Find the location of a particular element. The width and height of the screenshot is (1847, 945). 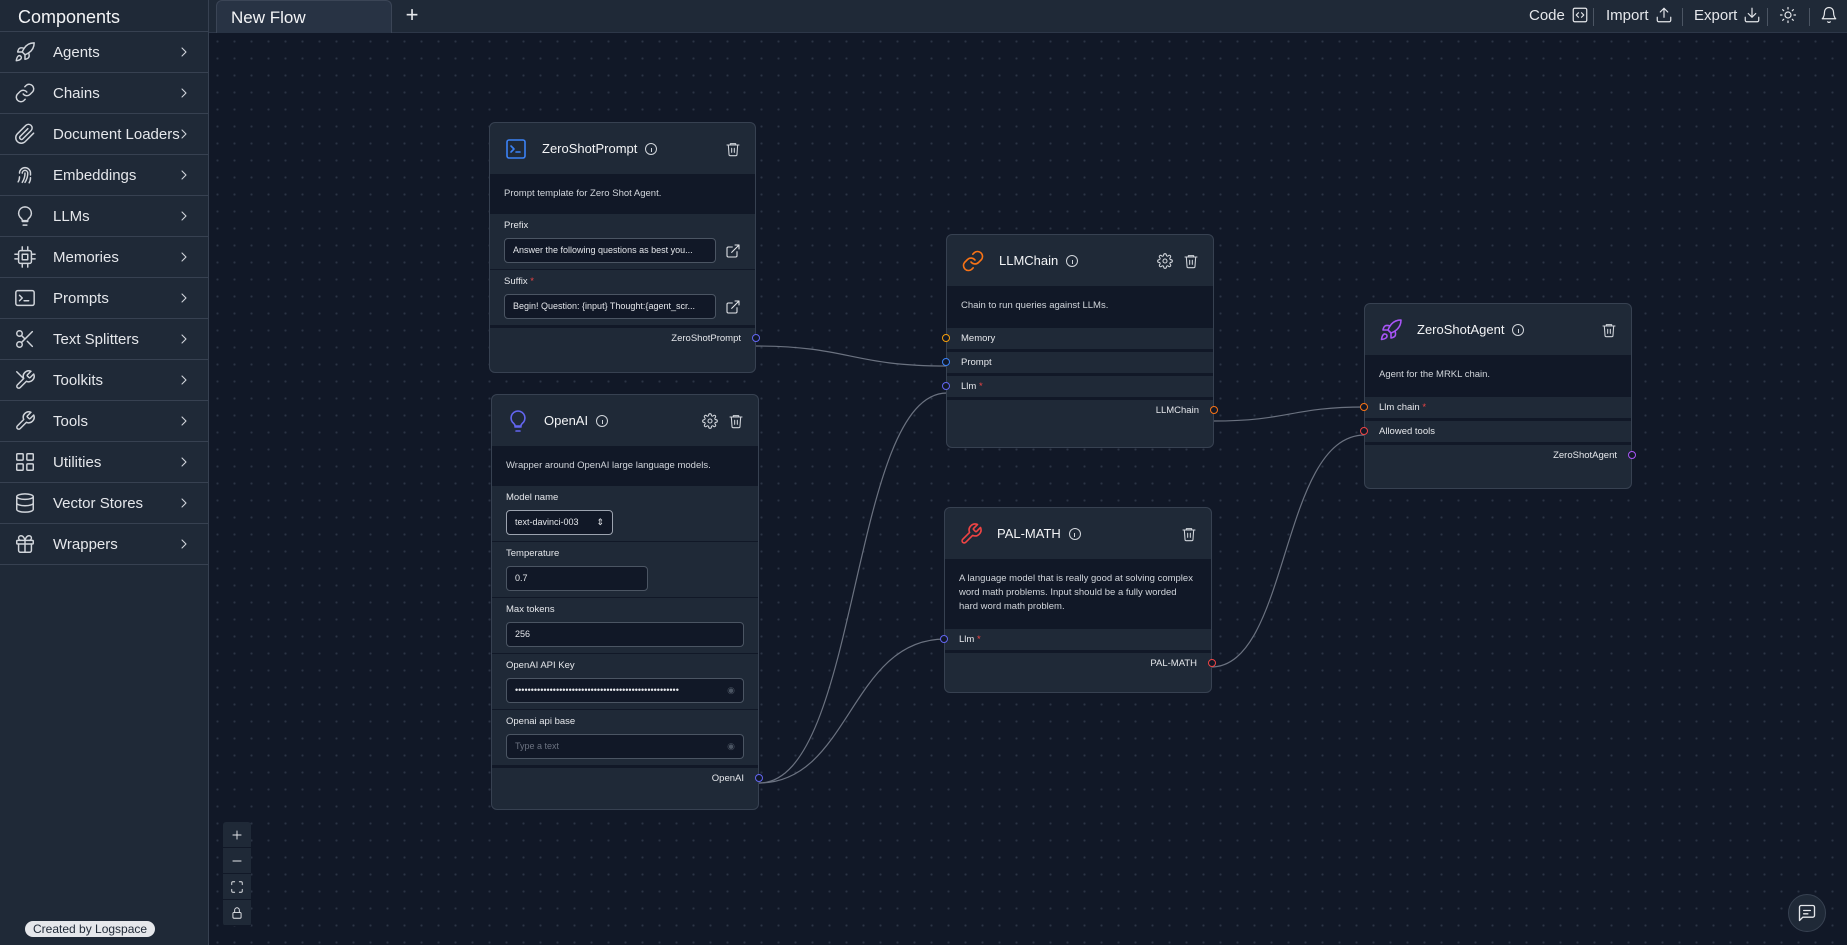

output-label: LLMChain is located at coordinates (1177, 410).